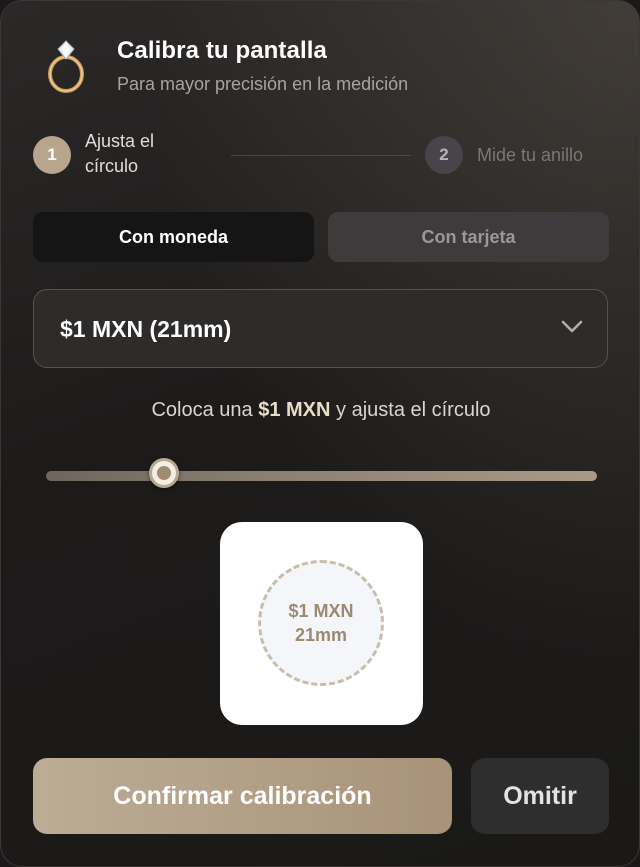 This screenshot has height=867, width=640. Describe the element at coordinates (321, 611) in the screenshot. I see `coin-name: $1 MXN` at that location.